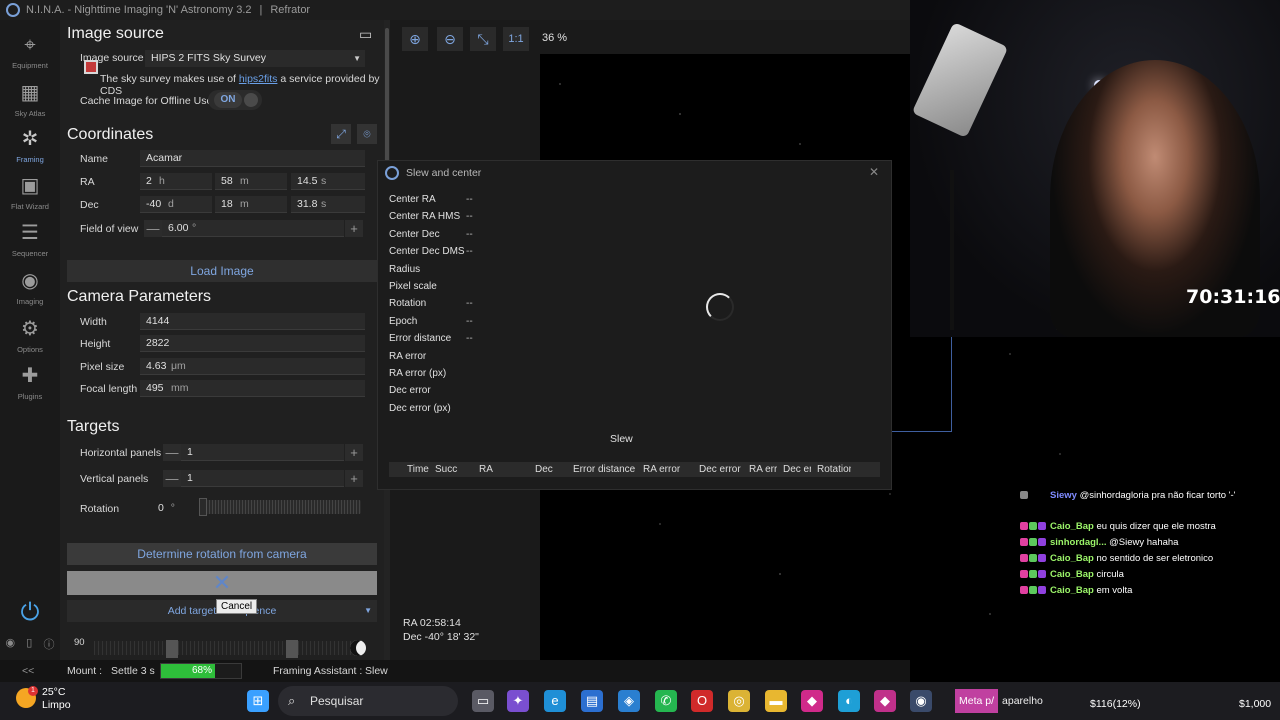 The height and width of the screenshot is (720, 1280). Describe the element at coordinates (30, 99) in the screenshot. I see `sidebar-item-sky-atlas: ▦ Sky Atlas` at that location.